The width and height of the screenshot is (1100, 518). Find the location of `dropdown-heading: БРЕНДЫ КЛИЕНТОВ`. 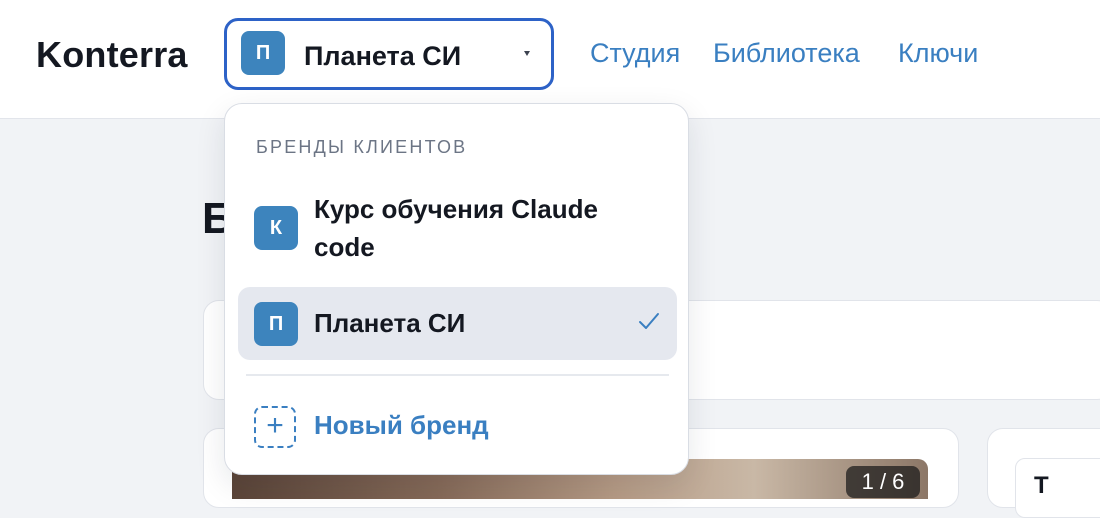

dropdown-heading: БРЕНДЫ КЛИЕНТОВ is located at coordinates (362, 147).